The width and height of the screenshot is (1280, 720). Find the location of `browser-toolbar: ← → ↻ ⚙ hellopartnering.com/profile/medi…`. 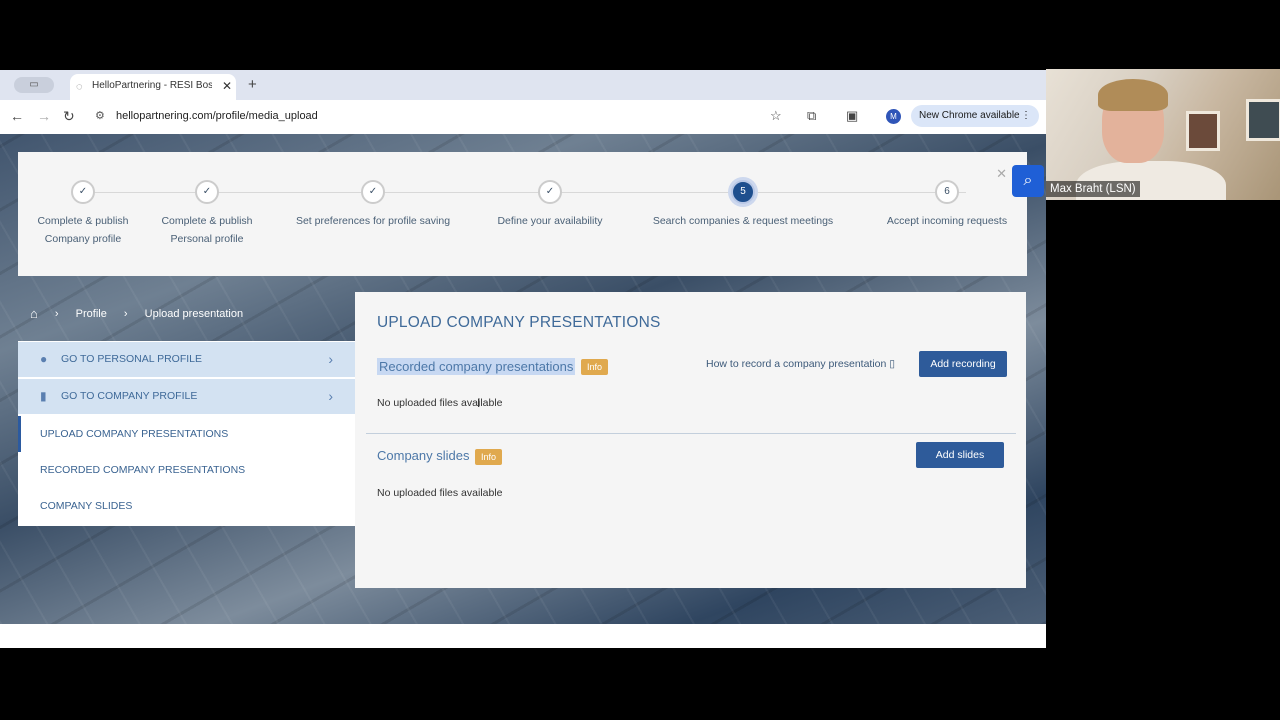

browser-toolbar: ← → ↻ ⚙ hellopartnering.com/profile/medi… is located at coordinates (523, 117).